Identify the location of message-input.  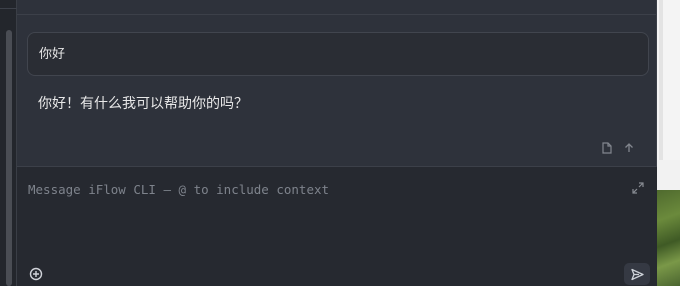
(323, 189).